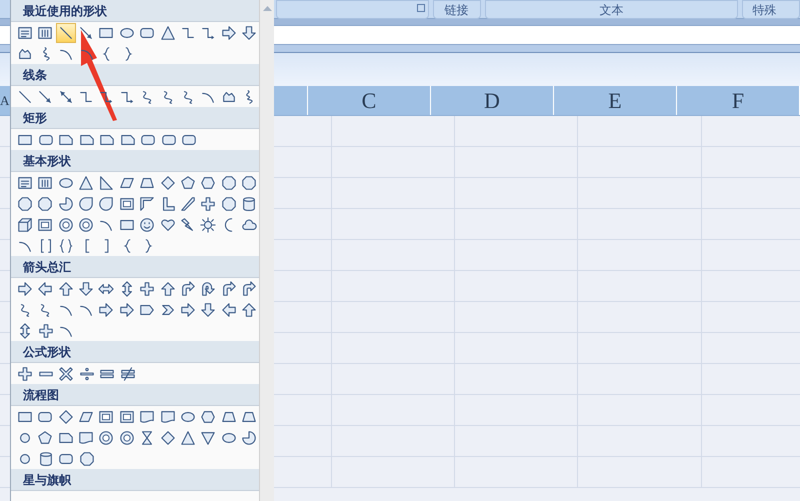 This screenshot has height=501, width=800. Describe the element at coordinates (611, 9) in the screenshot. I see `ribbon-group-label: 文本` at that location.